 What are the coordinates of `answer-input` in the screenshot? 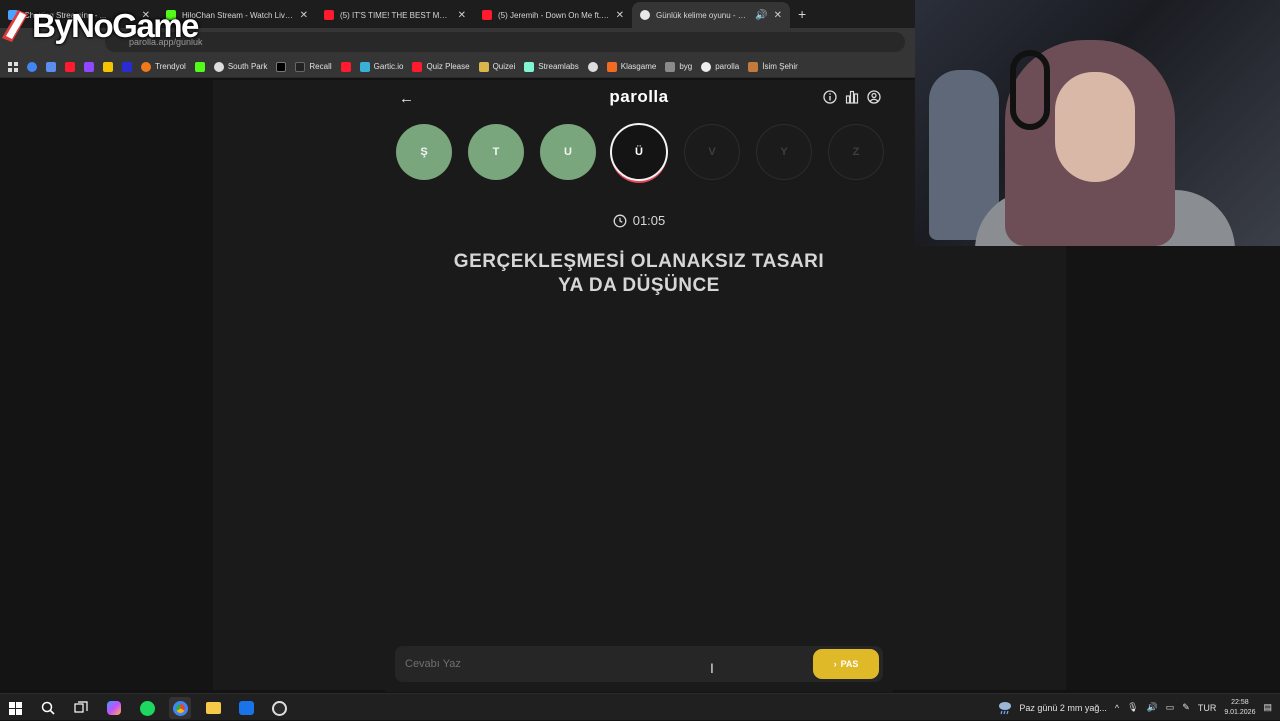 It's located at (595, 664).